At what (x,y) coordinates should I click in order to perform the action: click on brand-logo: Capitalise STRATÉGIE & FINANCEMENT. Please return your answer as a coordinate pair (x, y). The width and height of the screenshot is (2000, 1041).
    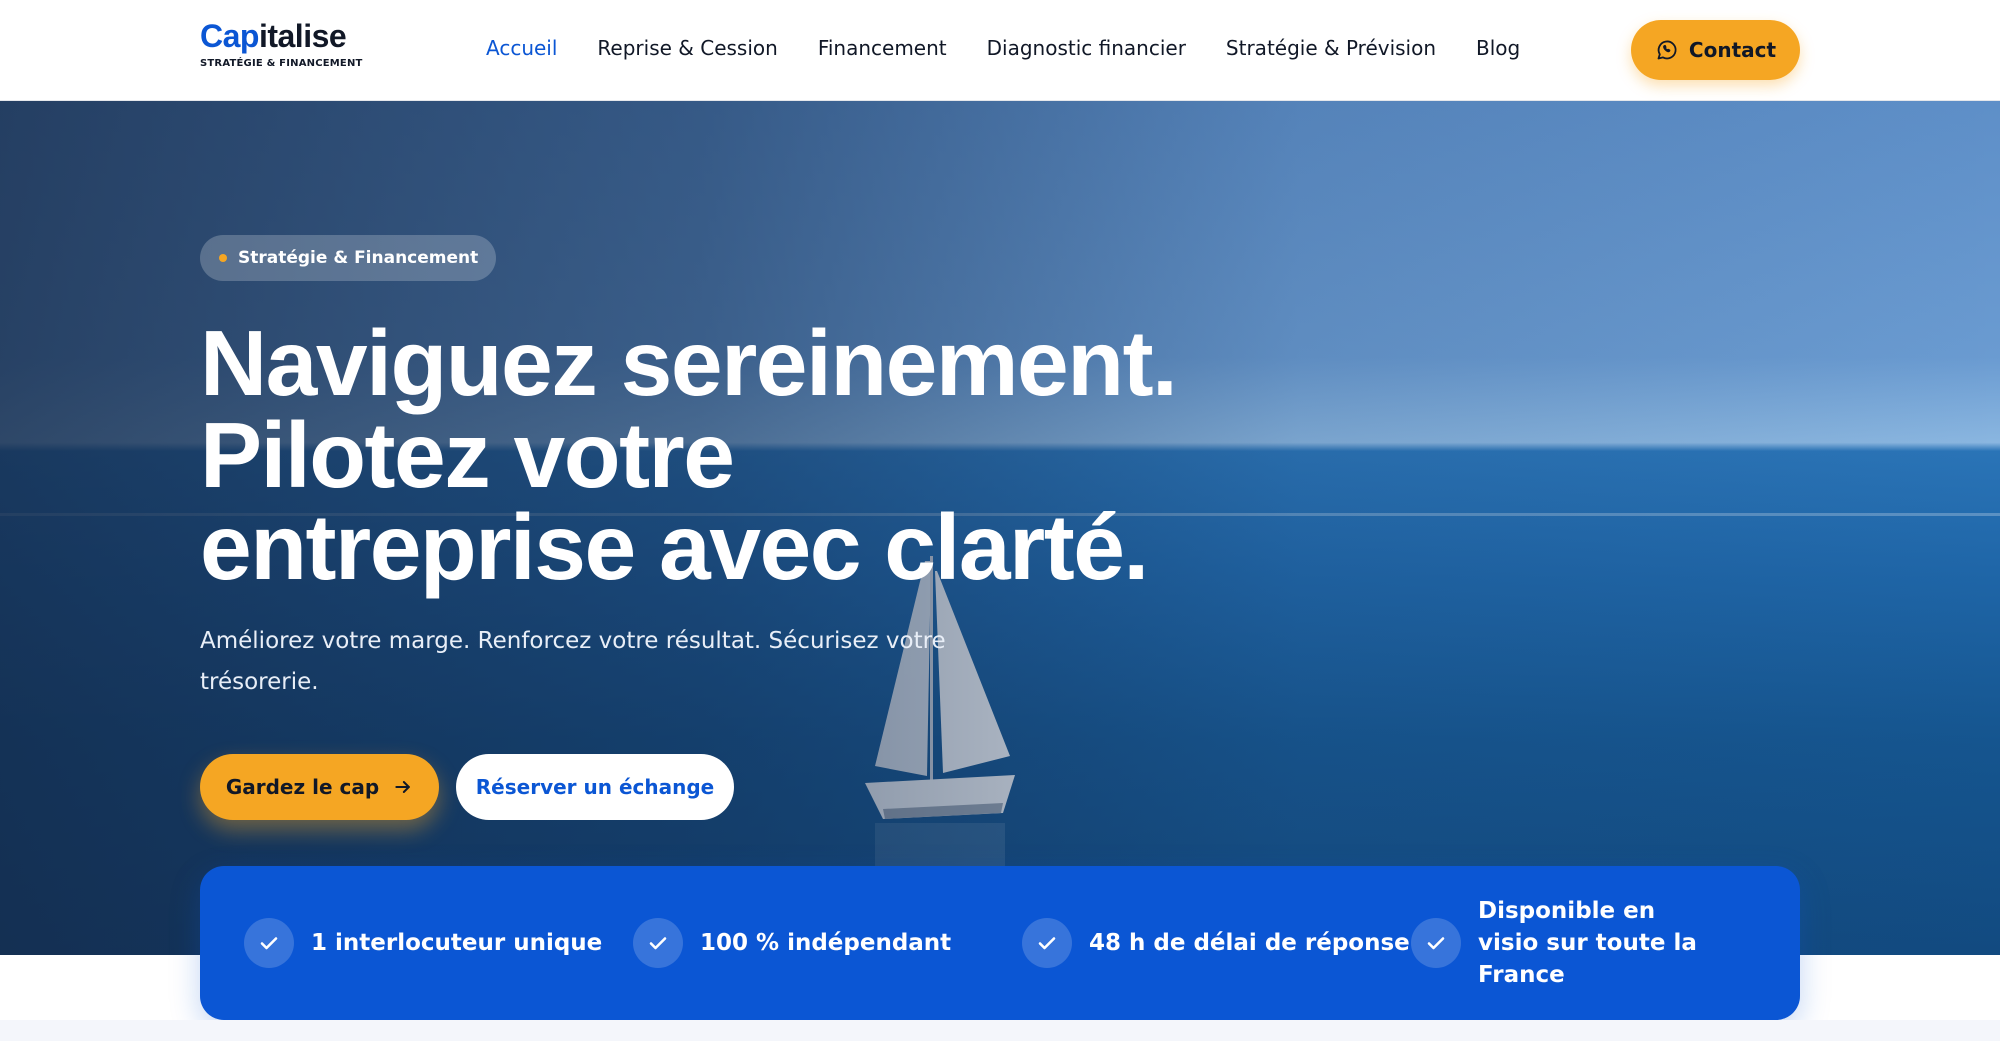
    Looking at the image, I should click on (281, 44).